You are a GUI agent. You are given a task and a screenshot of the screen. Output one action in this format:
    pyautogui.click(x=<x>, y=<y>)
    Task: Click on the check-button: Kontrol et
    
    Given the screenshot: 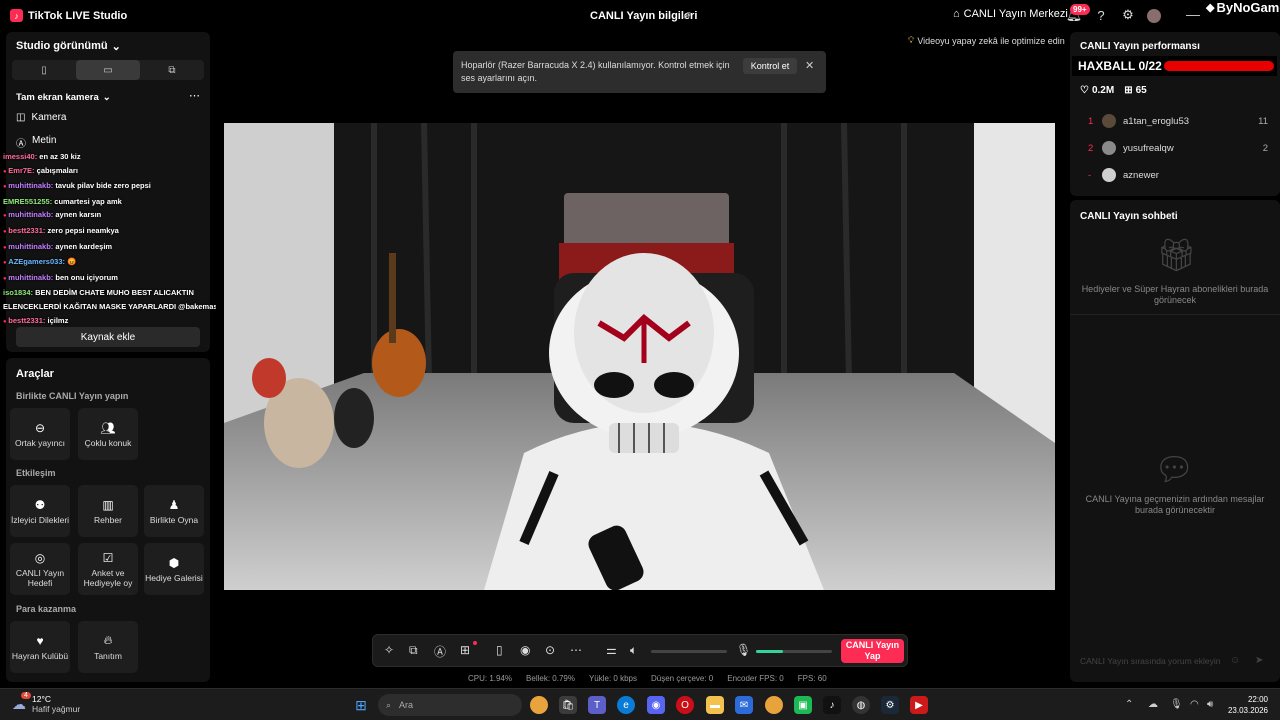 What is the action you would take?
    pyautogui.click(x=770, y=66)
    